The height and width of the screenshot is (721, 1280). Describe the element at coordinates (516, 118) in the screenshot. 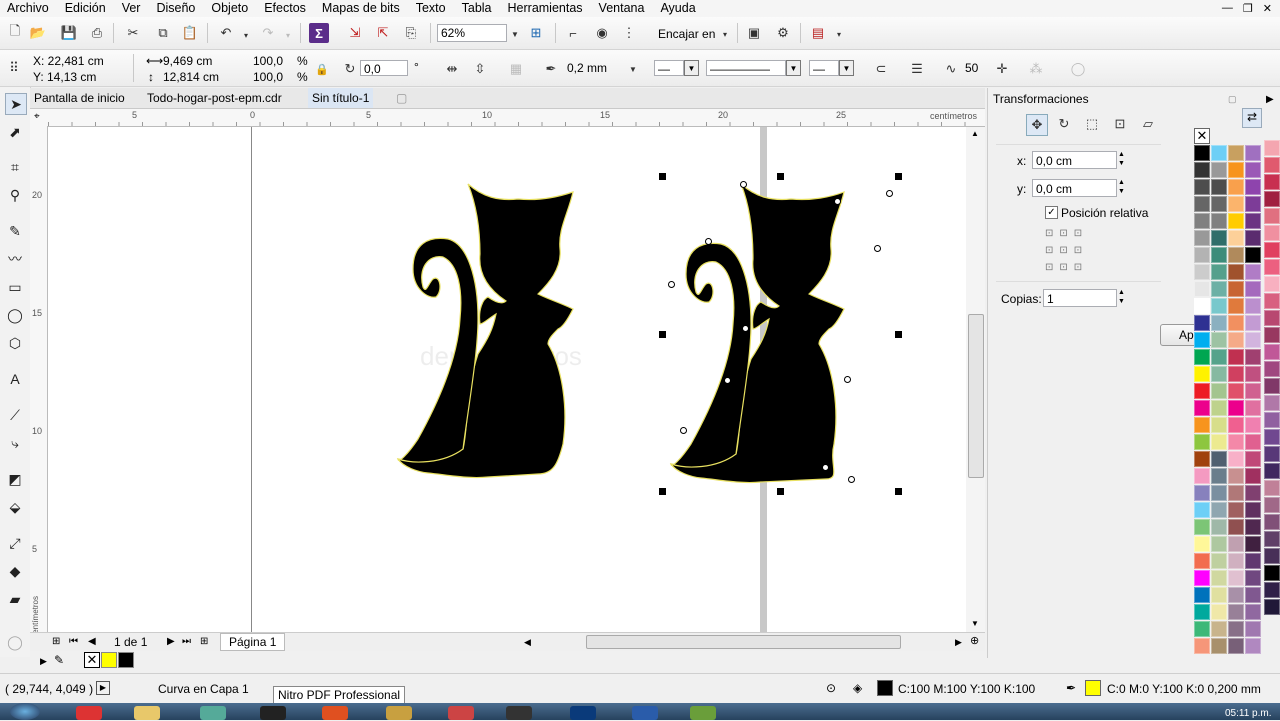

I see `horizontal-ruler: 5 0 5 10 15 20 25 centímetros` at that location.